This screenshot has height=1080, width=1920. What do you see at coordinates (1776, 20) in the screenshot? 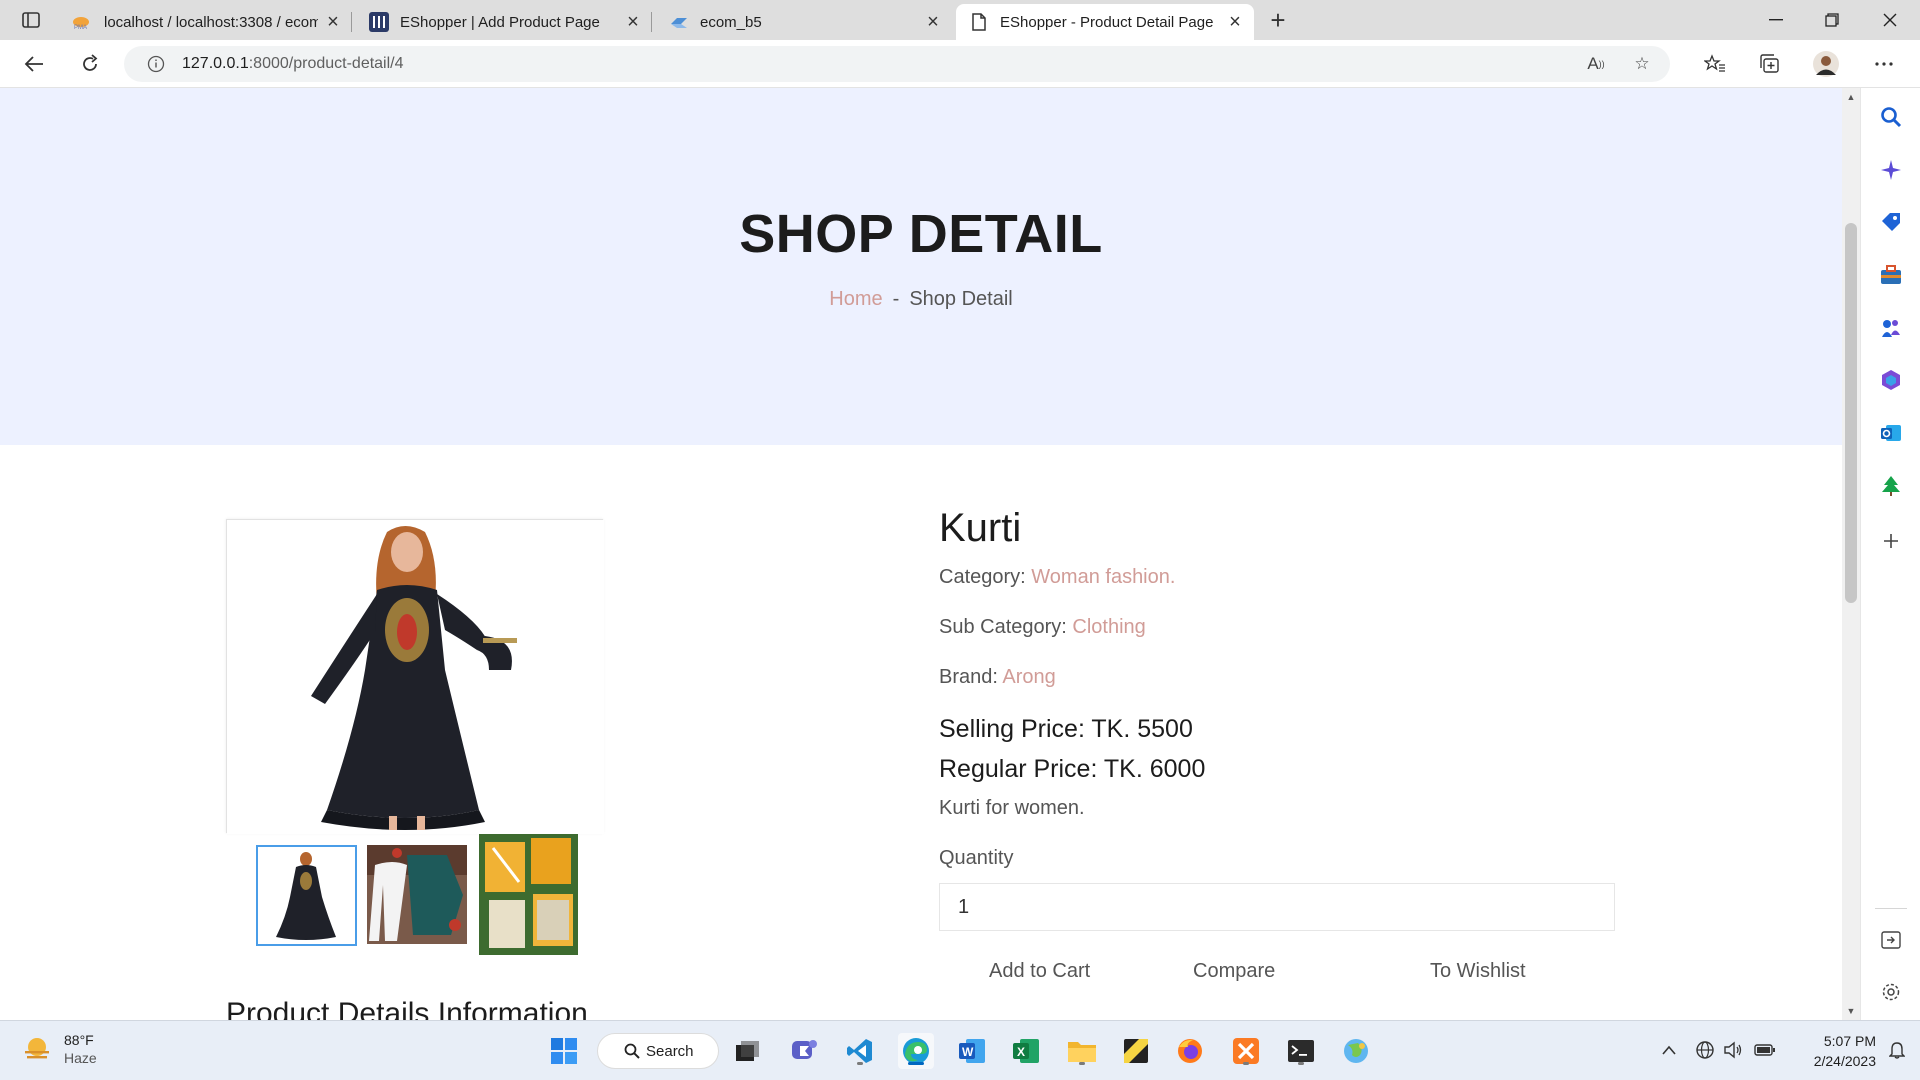
I see `minimize-icon` at bounding box center [1776, 20].